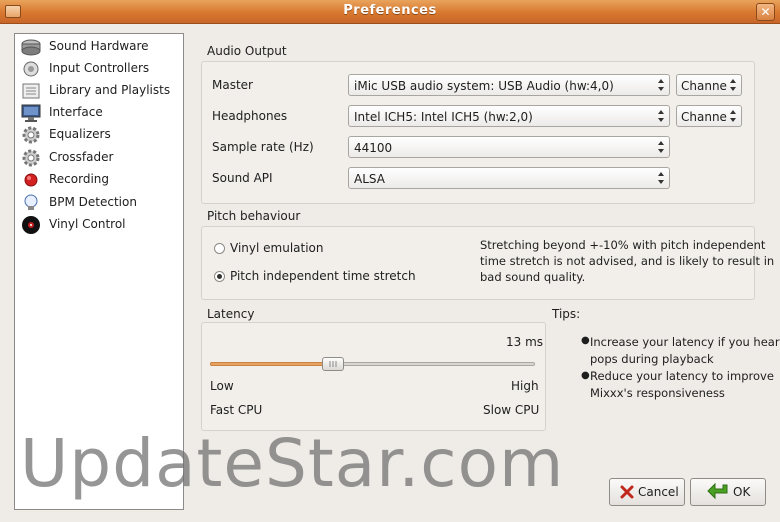 This screenshot has height=522, width=780. I want to click on library-icon, so click(31, 91).